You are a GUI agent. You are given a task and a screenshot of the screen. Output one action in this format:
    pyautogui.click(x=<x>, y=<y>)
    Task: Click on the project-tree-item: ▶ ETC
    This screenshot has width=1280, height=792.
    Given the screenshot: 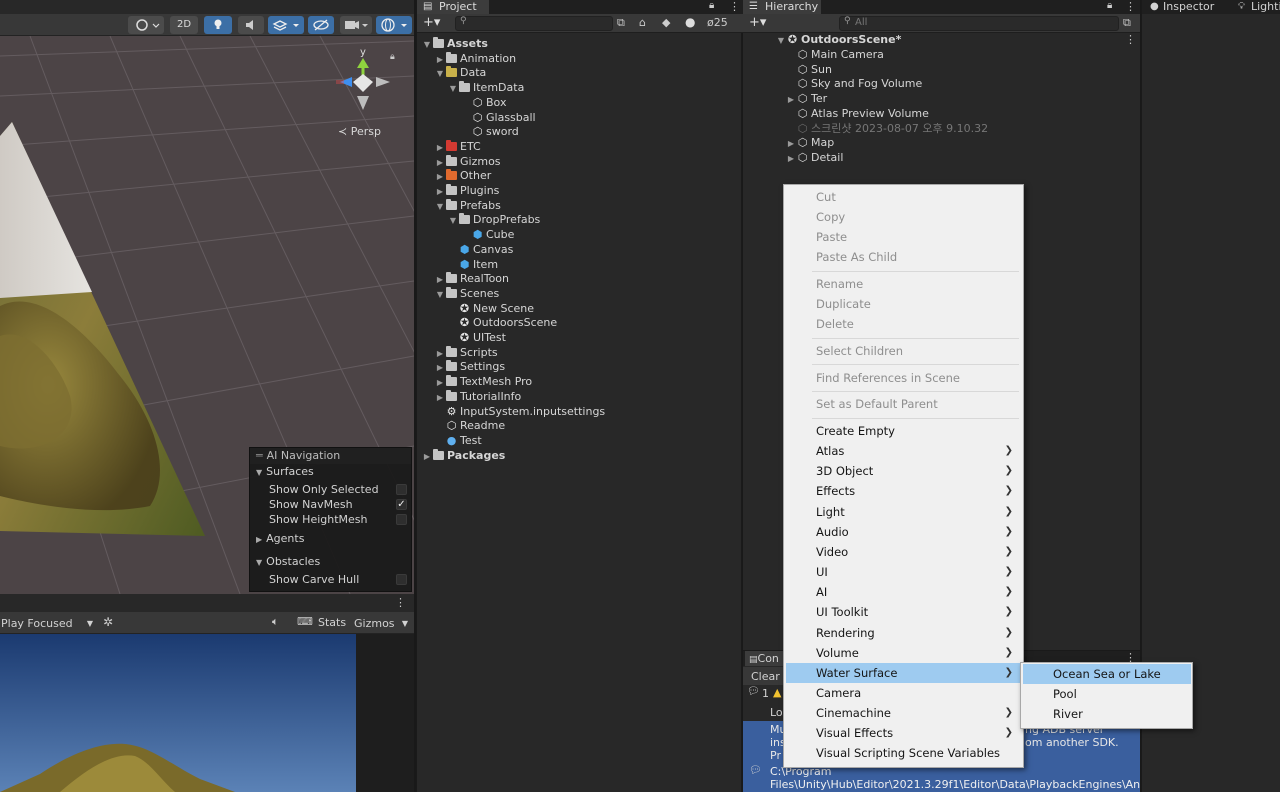 What is the action you would take?
    pyautogui.click(x=457, y=146)
    